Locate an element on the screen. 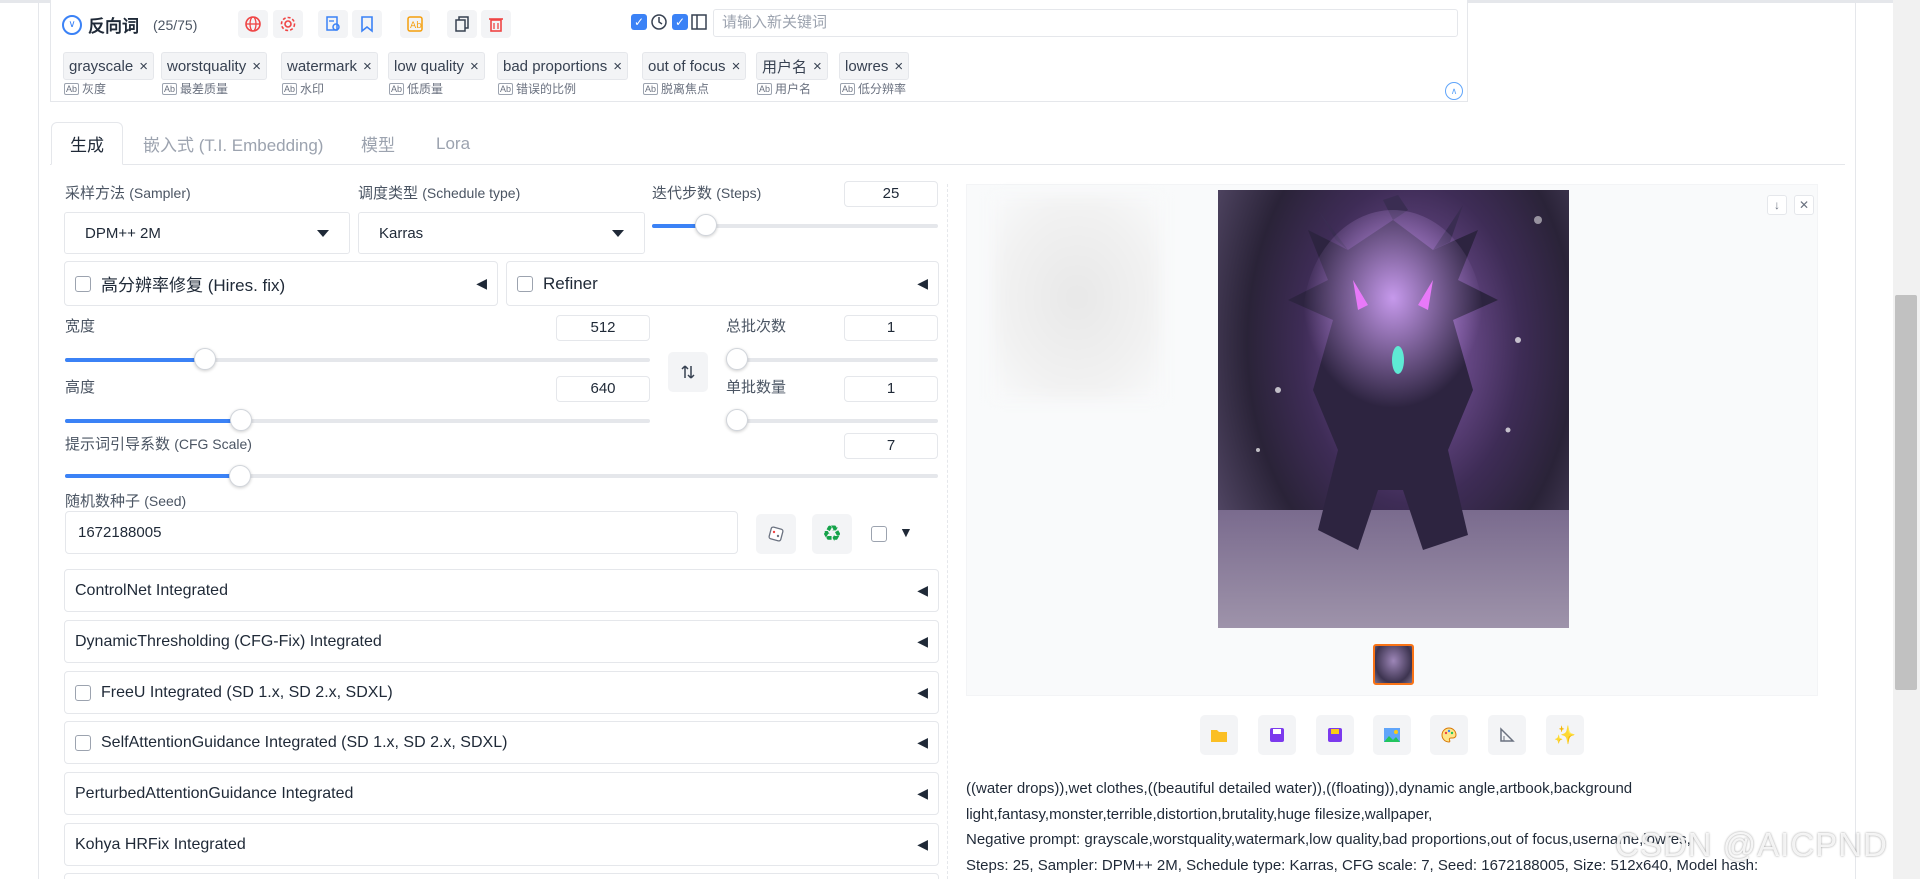  accordion-kohya-hrfix: Kohya HRFix Integrated ◀ is located at coordinates (501, 844).